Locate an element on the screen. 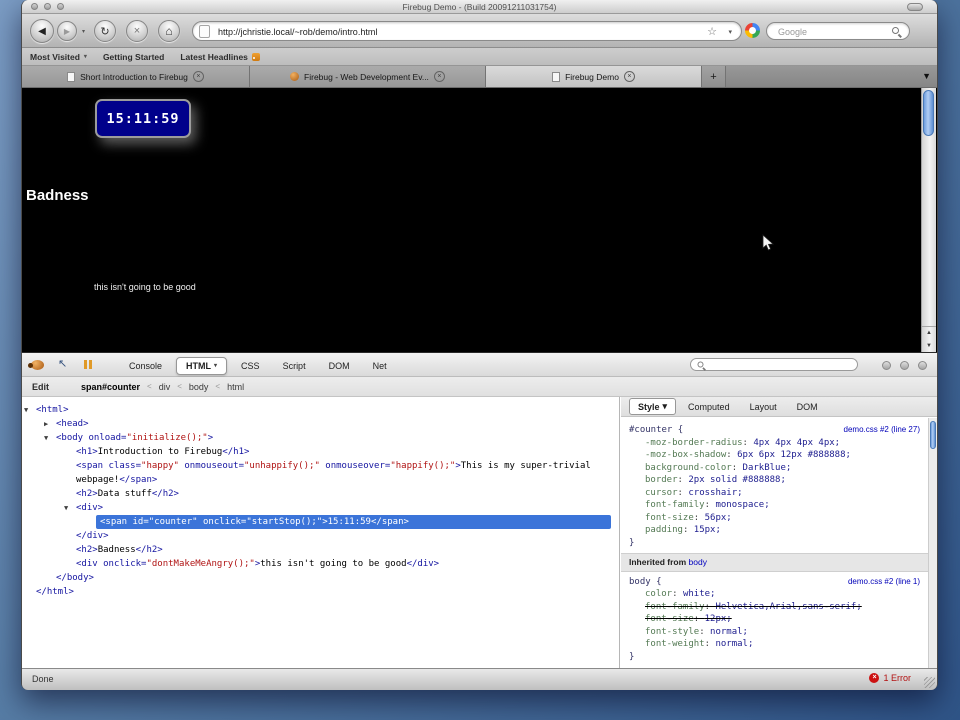 This screenshot has width=960, height=720. firebug-tab-script: Script is located at coordinates (294, 366).